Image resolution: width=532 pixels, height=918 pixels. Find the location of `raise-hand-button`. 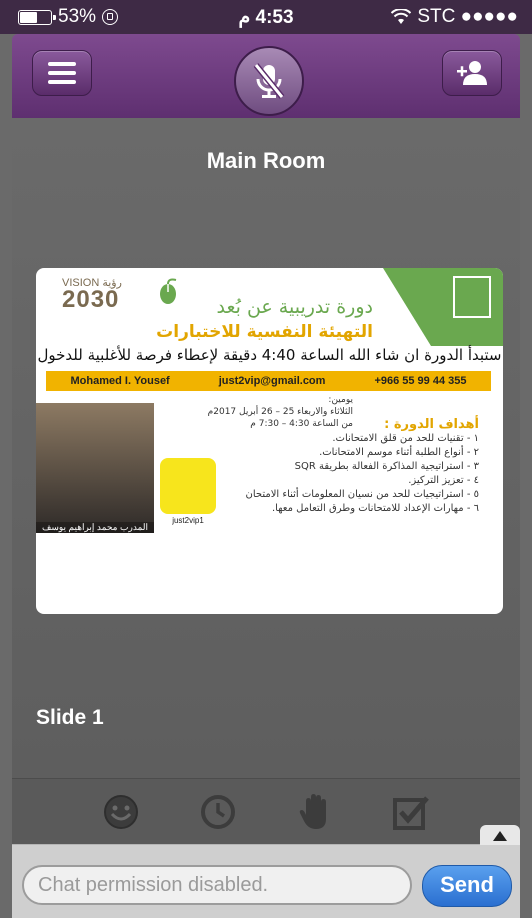

raise-hand-button is located at coordinates (315, 812).